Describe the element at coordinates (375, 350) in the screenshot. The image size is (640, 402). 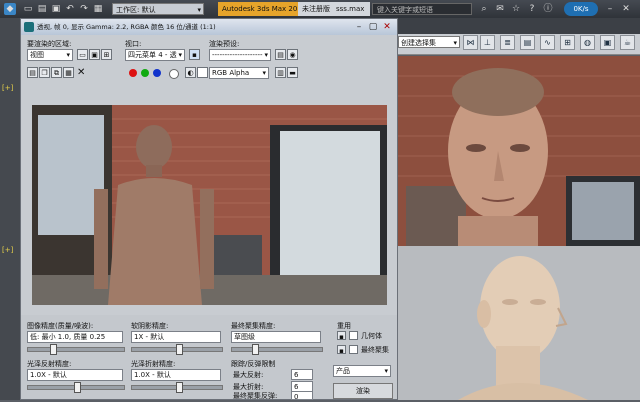
I see `final-gather-label: 最终聚集` at that location.